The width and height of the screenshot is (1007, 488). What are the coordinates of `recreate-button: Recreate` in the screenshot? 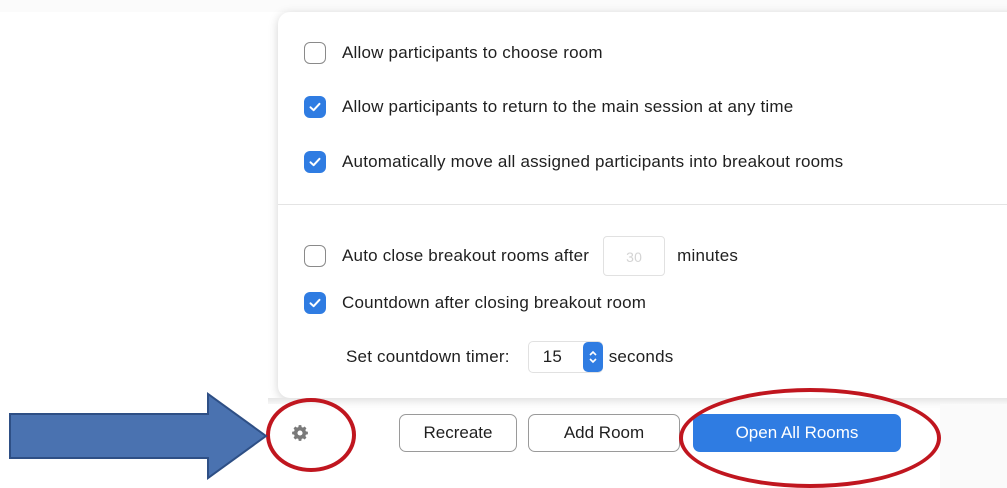 It's located at (458, 433).